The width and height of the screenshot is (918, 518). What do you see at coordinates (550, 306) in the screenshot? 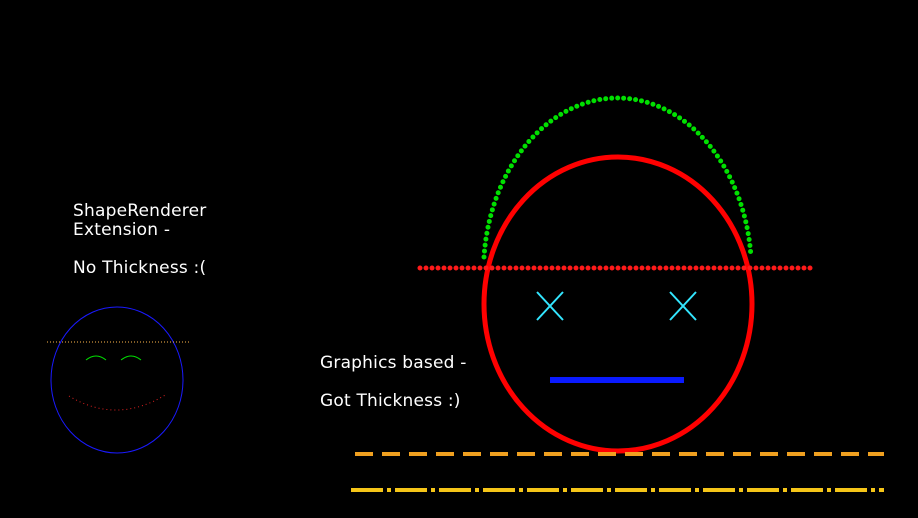
I see `left-eye-cross` at bounding box center [550, 306].